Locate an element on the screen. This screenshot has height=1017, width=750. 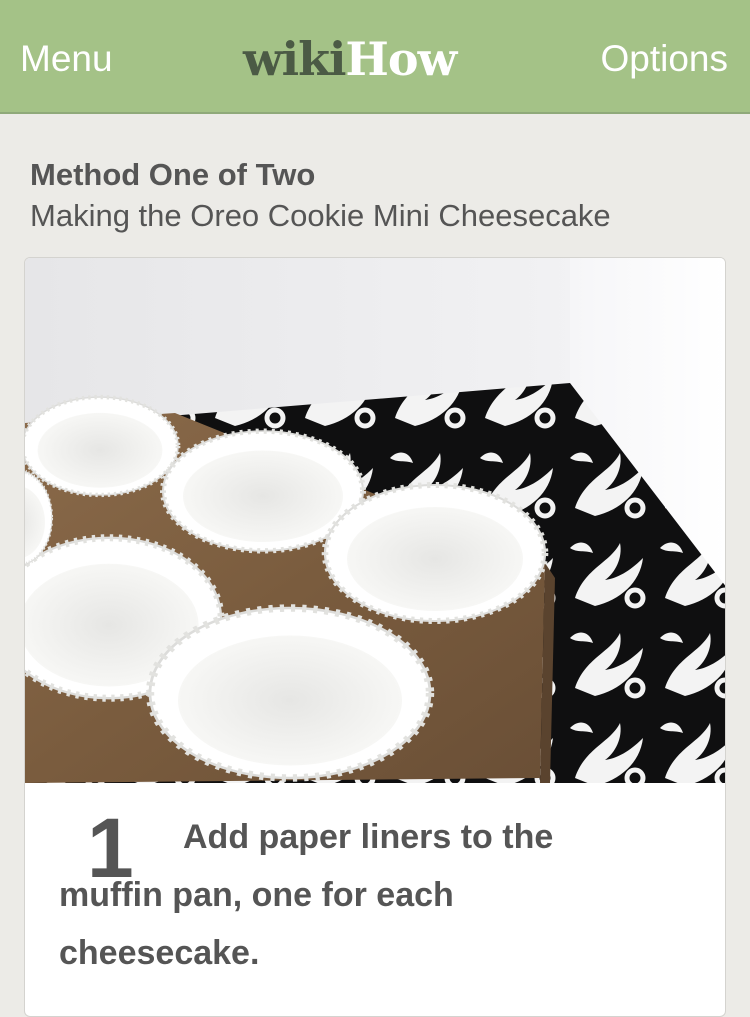
logo-wiki-text: wiki is located at coordinates (294, 59).